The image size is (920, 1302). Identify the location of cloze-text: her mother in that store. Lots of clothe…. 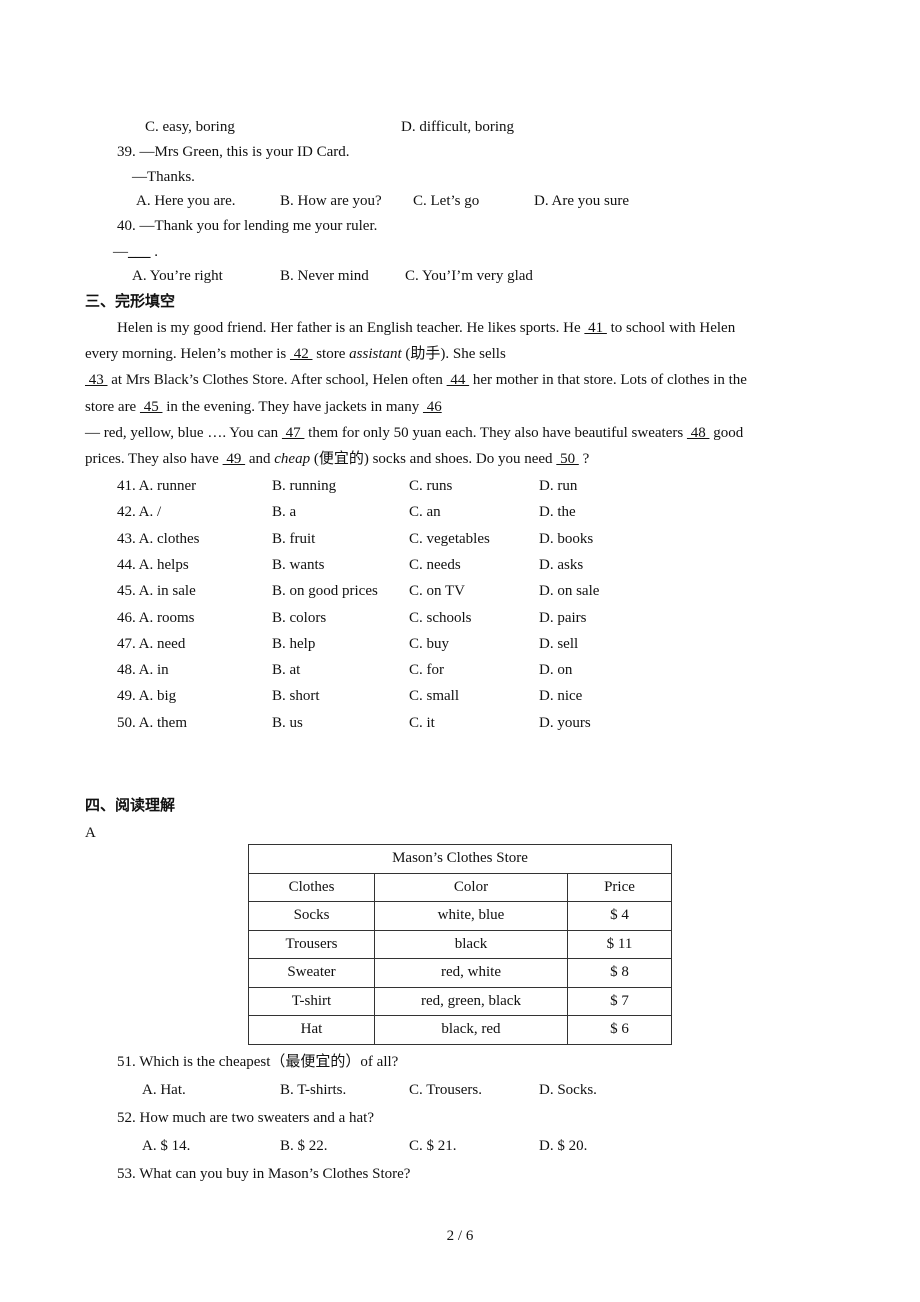
(608, 380).